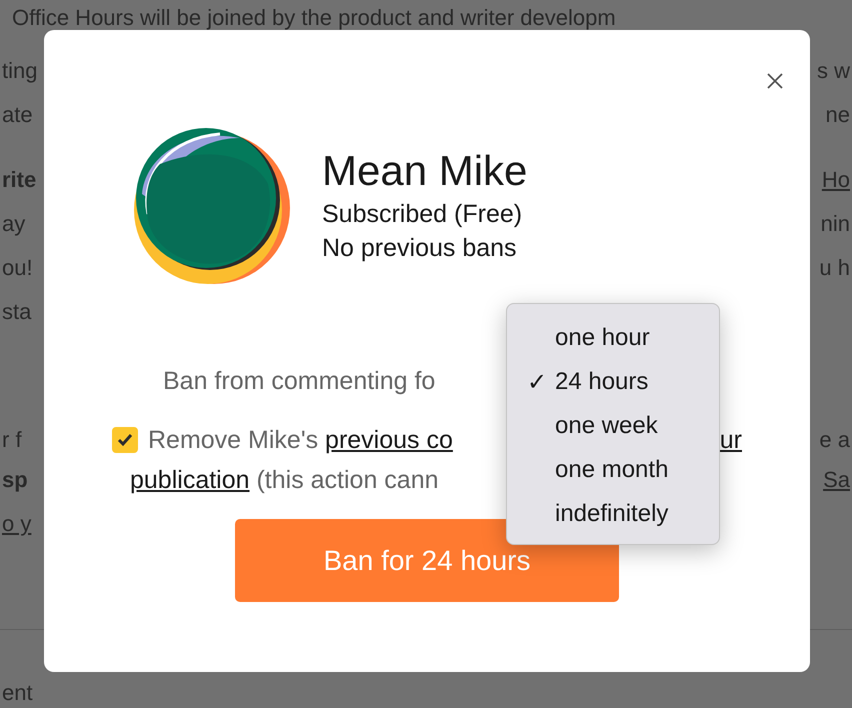 Image resolution: width=852 pixels, height=708 pixels. Describe the element at coordinates (313, 18) in the screenshot. I see `body-text: Office Hours will be joined by the product and writer developm` at that location.